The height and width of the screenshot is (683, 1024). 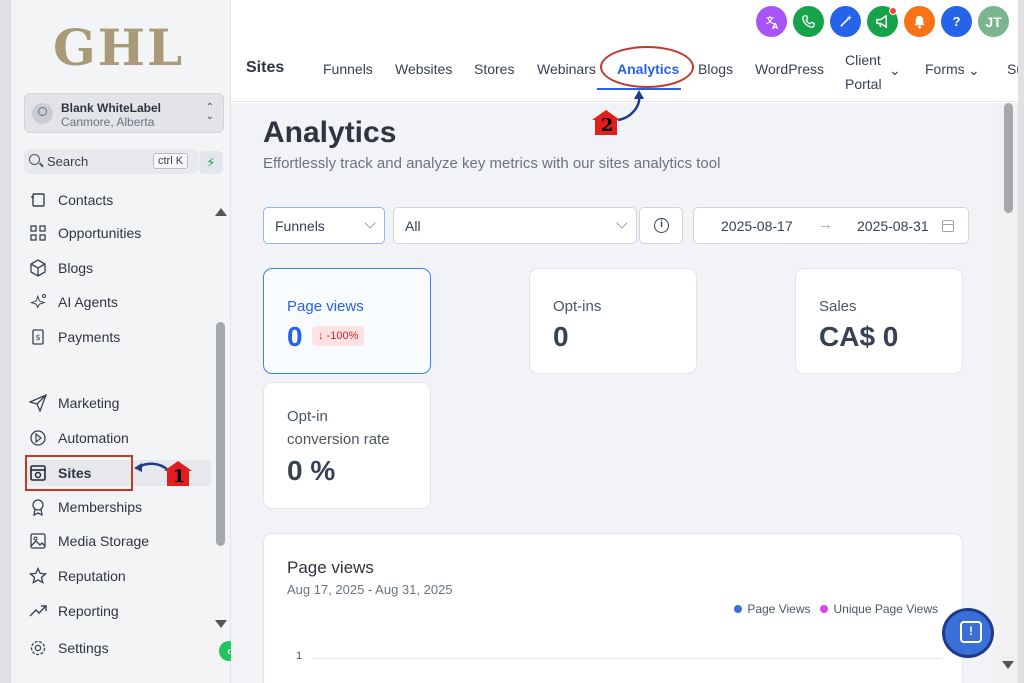 I want to click on annotation-marker-2: 2, so click(x=607, y=124).